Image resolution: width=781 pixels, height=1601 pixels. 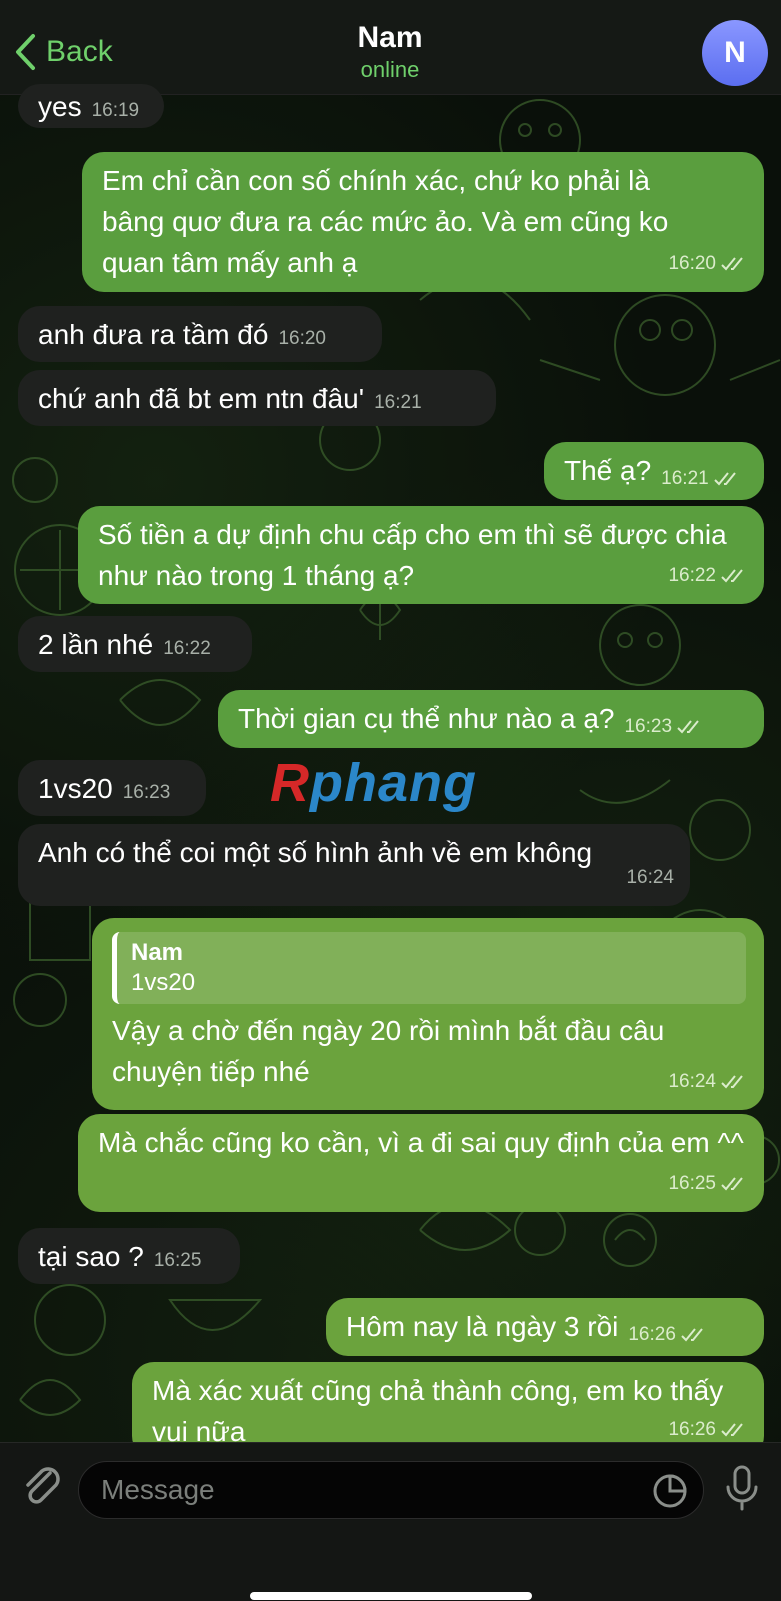 I want to click on mic-icon, so click(x=742, y=1488).